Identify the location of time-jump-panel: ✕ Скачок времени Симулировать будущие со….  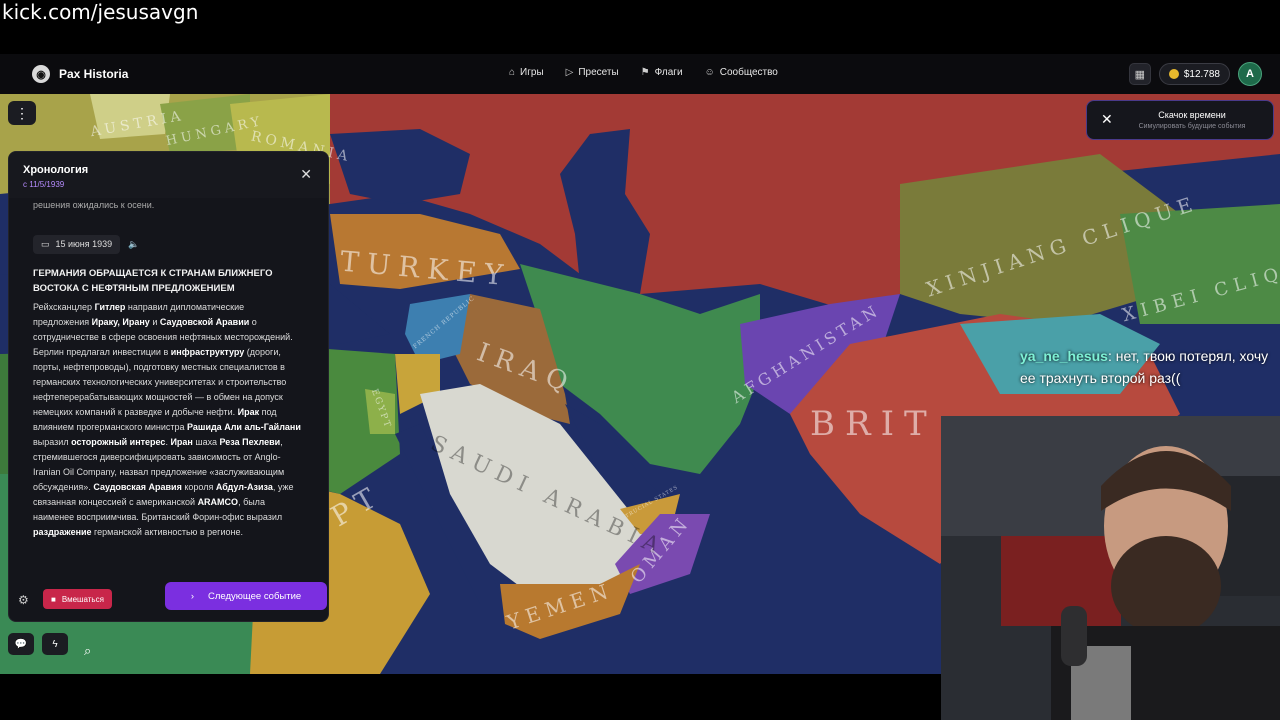
(1180, 120).